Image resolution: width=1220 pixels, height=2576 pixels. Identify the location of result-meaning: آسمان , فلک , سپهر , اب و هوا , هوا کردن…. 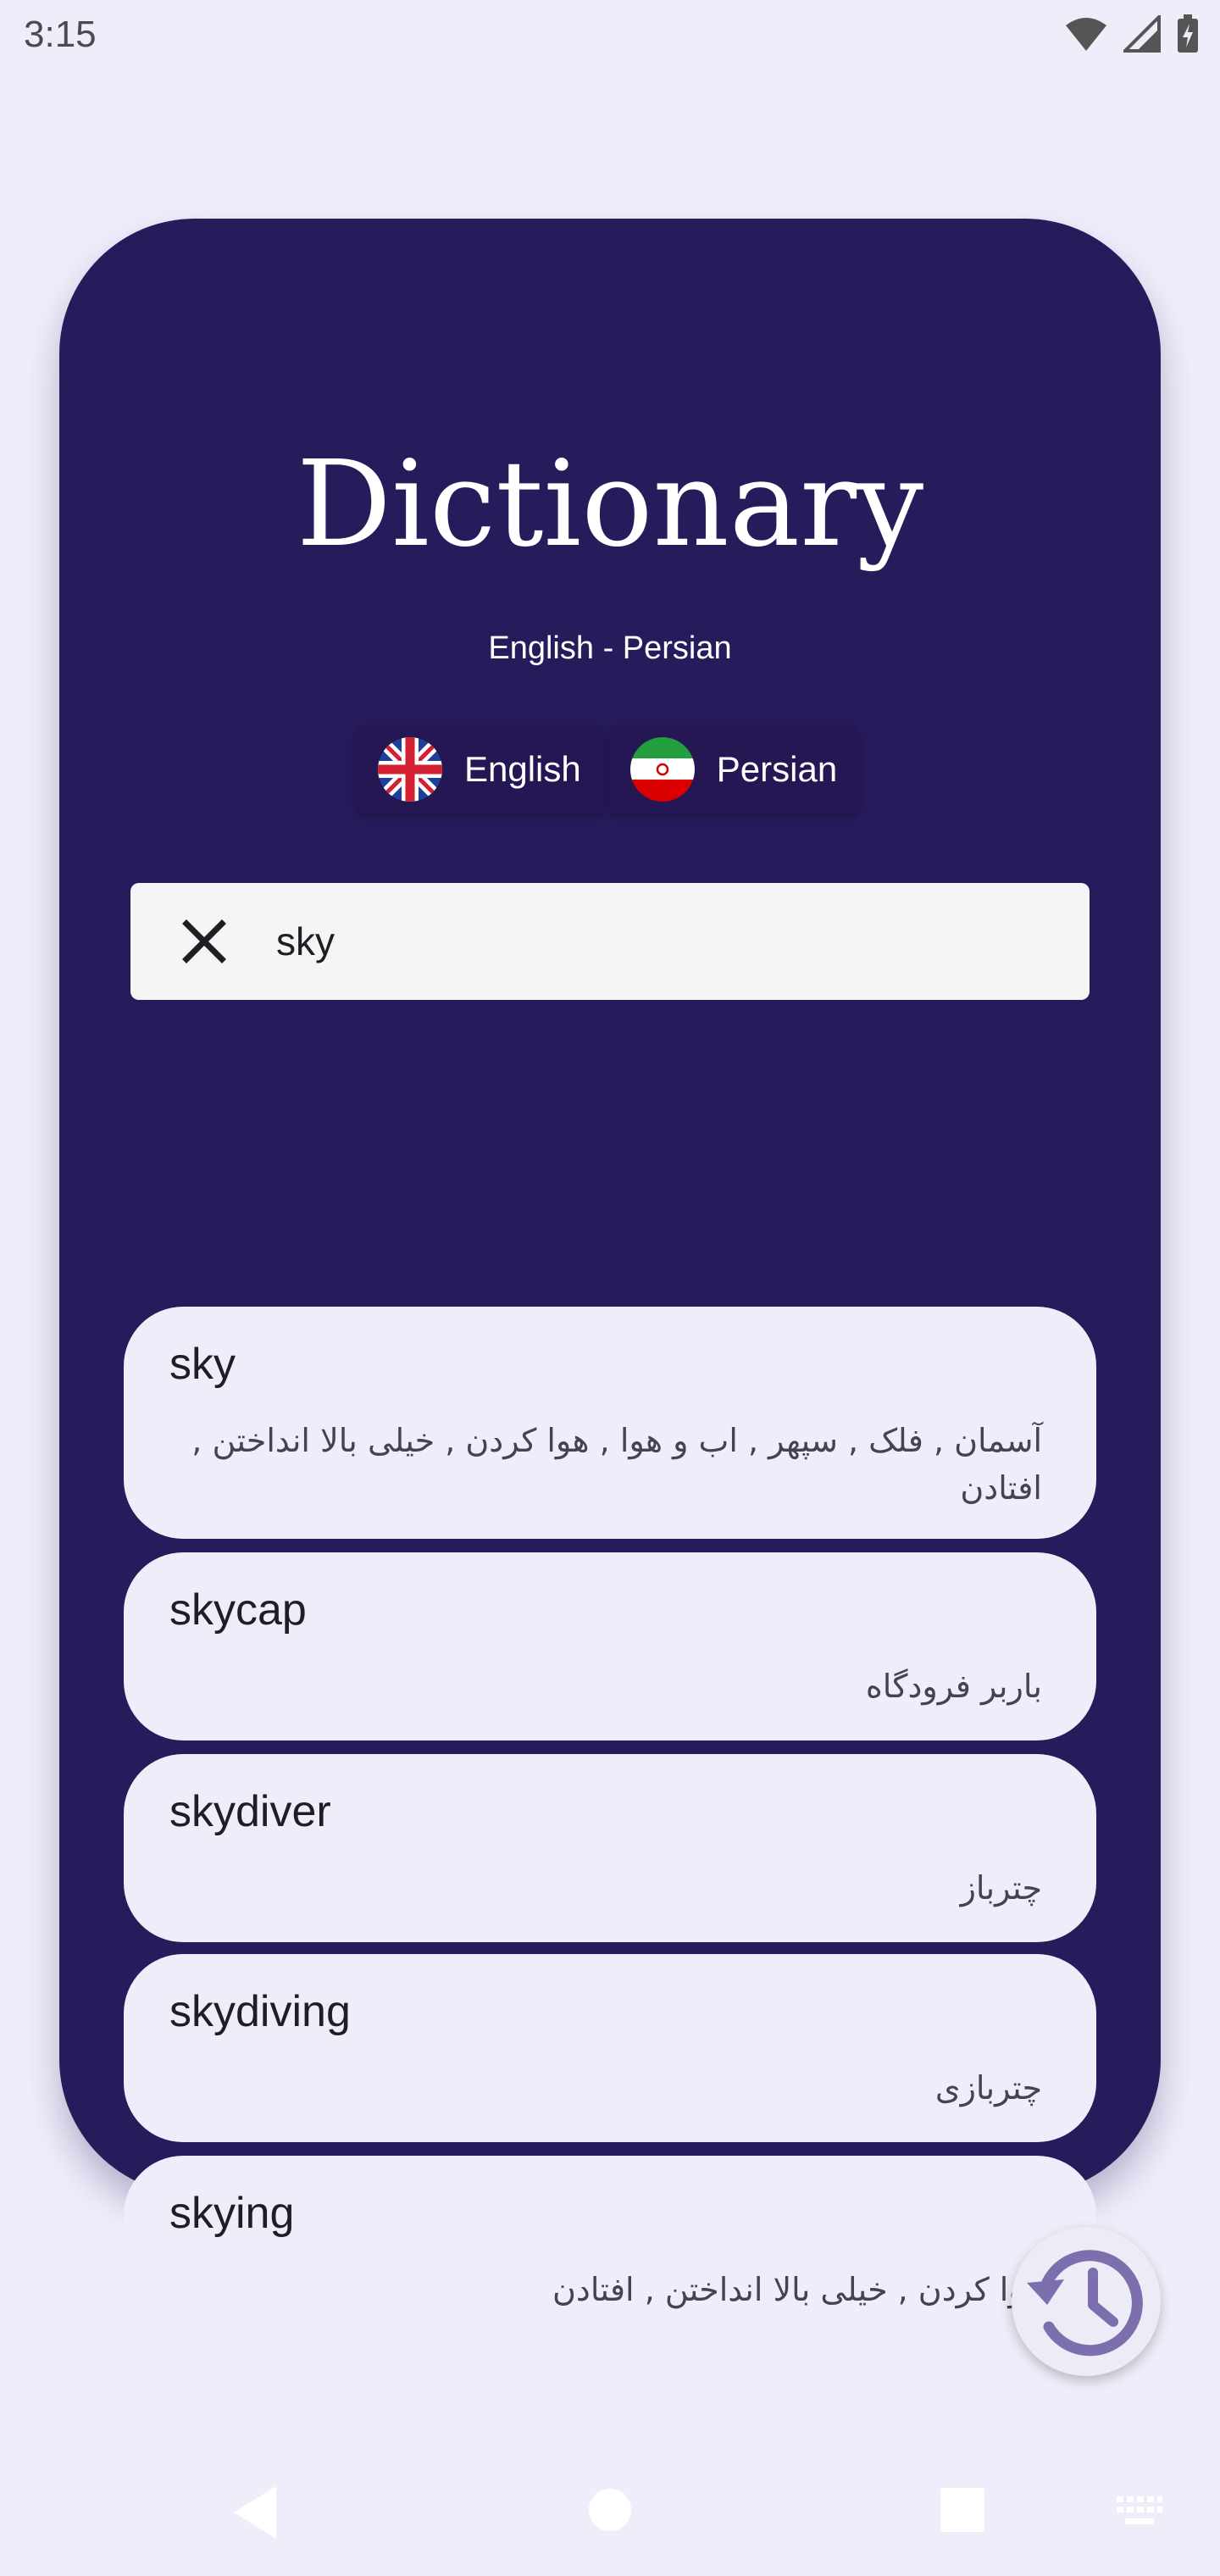
(616, 1464).